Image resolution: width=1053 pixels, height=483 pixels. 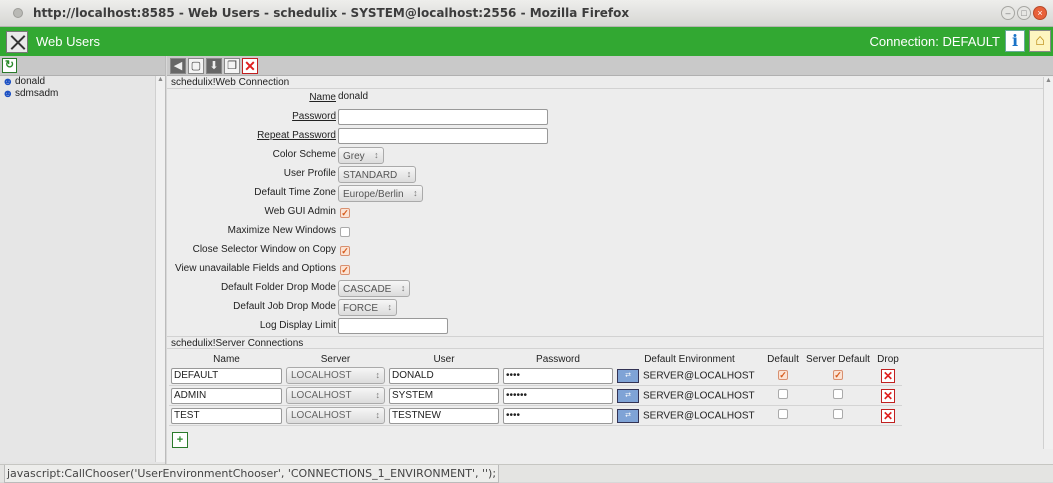 What do you see at coordinates (444, 395) in the screenshot?
I see `connection-user-input: SYSTEM` at bounding box center [444, 395].